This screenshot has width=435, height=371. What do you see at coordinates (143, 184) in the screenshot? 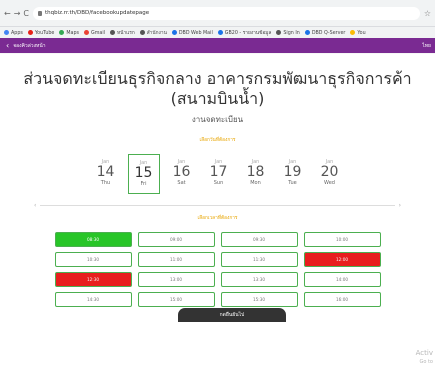
I see `date-dow: Fri` at bounding box center [143, 184].